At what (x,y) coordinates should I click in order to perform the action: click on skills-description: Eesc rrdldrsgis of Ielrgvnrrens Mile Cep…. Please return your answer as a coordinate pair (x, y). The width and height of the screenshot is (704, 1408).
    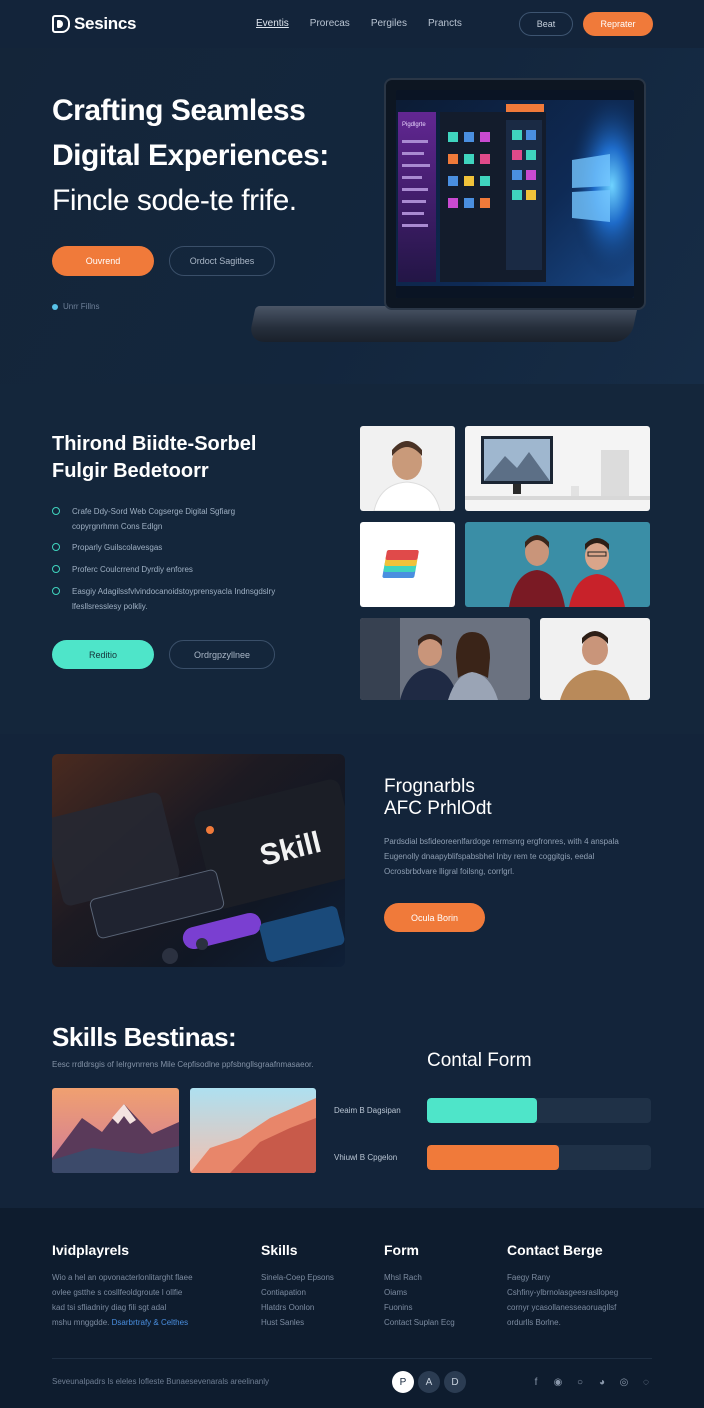
    Looking at the image, I should click on (183, 1064).